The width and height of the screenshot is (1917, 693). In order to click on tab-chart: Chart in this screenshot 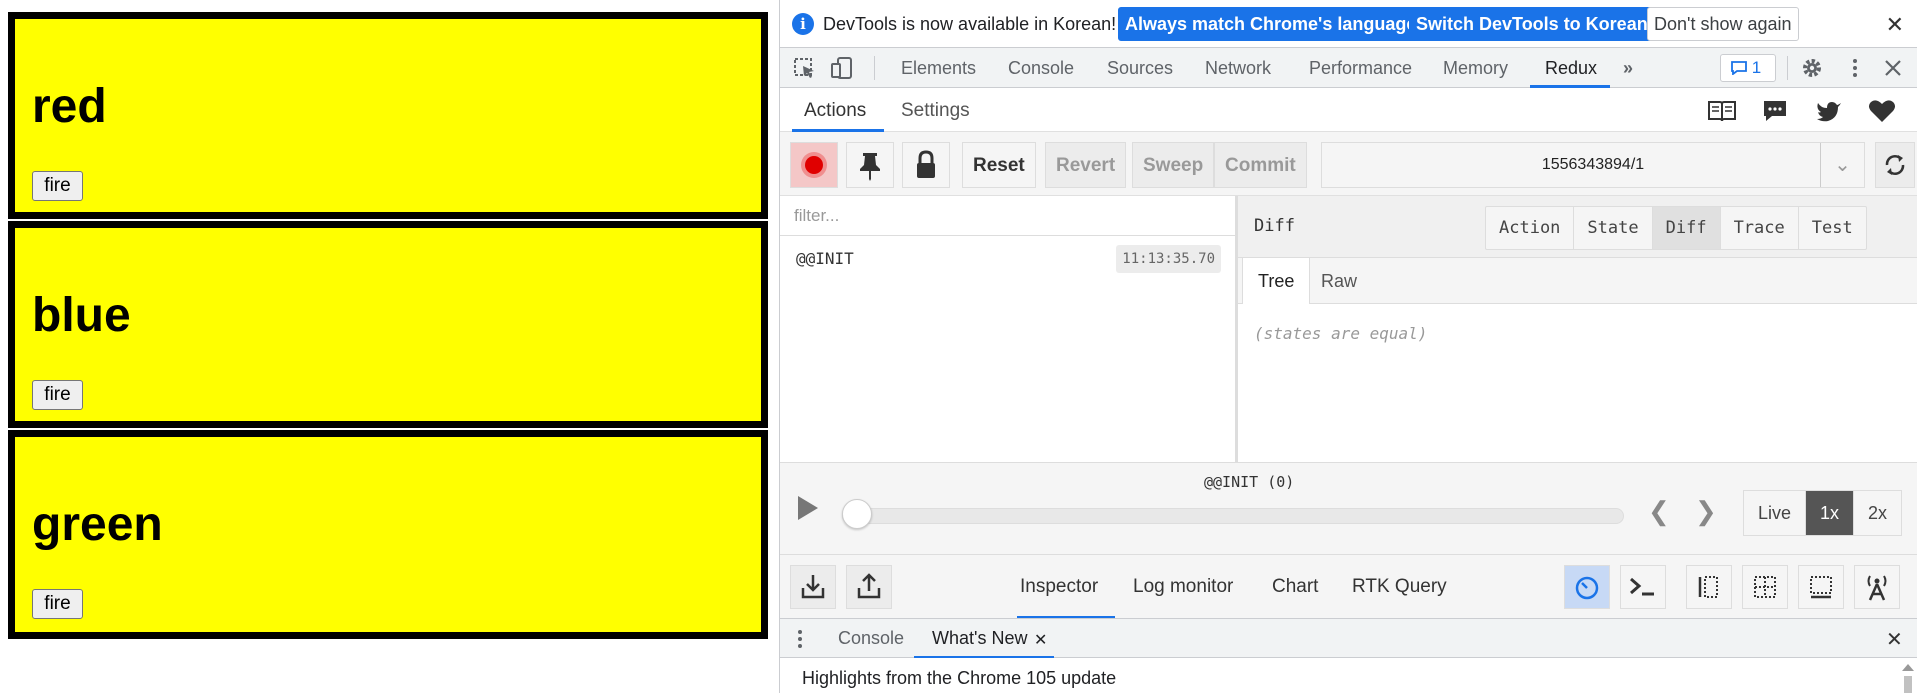, I will do `click(1295, 587)`.